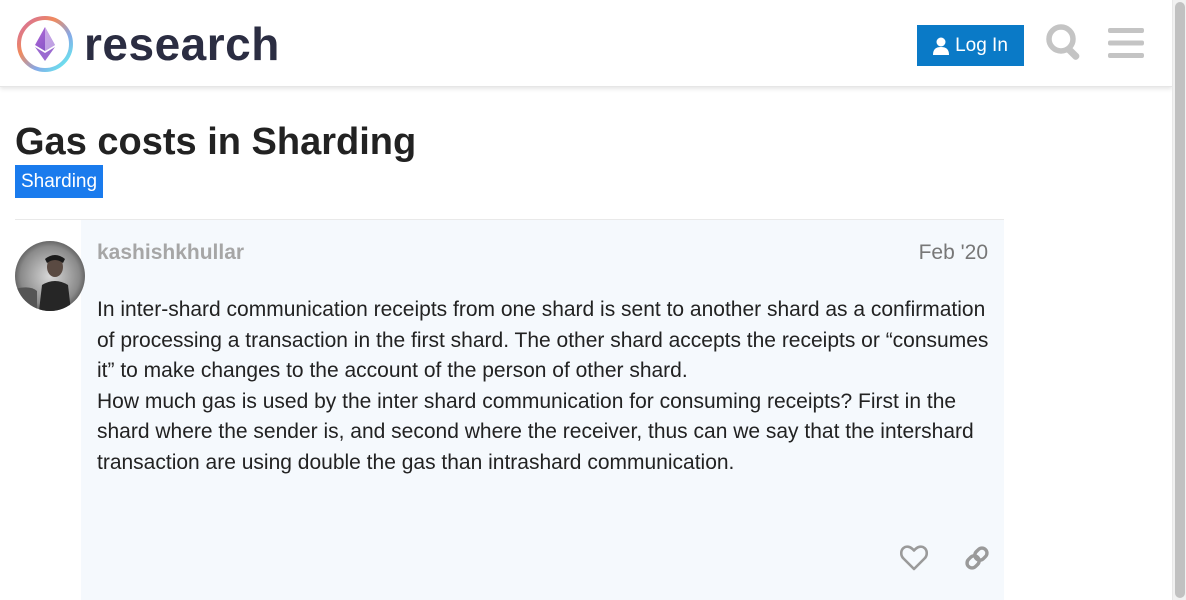 The width and height of the screenshot is (1186, 600). What do you see at coordinates (182, 44) in the screenshot?
I see `site-name: research` at bounding box center [182, 44].